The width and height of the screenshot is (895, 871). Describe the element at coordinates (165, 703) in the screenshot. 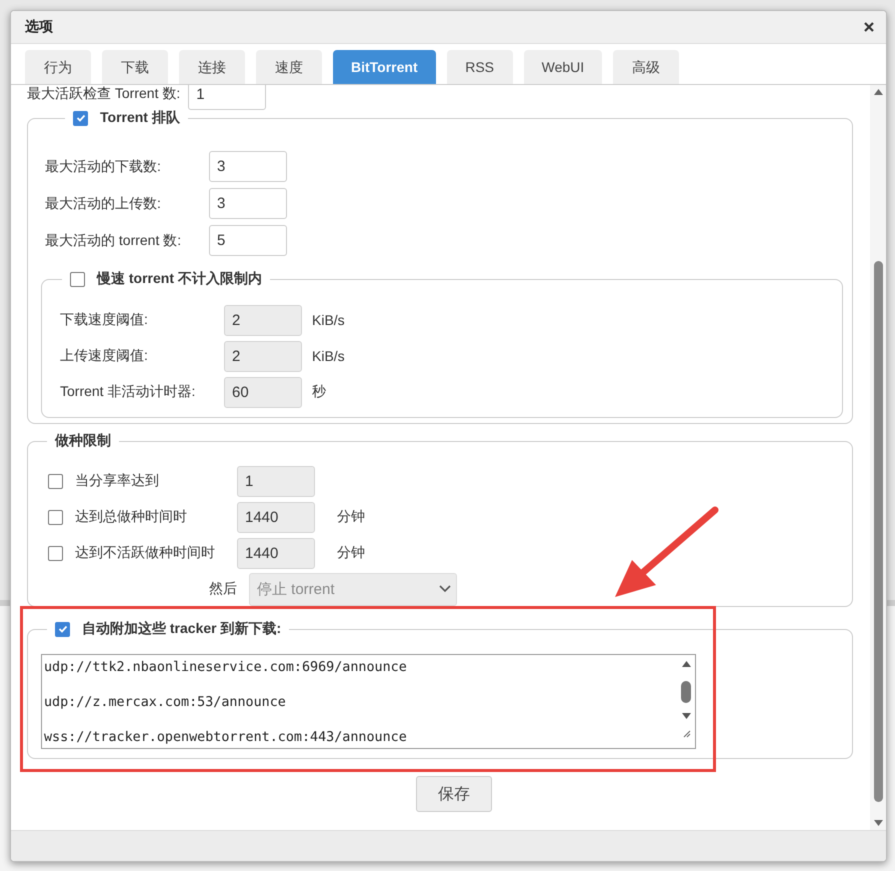

I see `text-line: udp://z.mercax.com:53/announce` at that location.